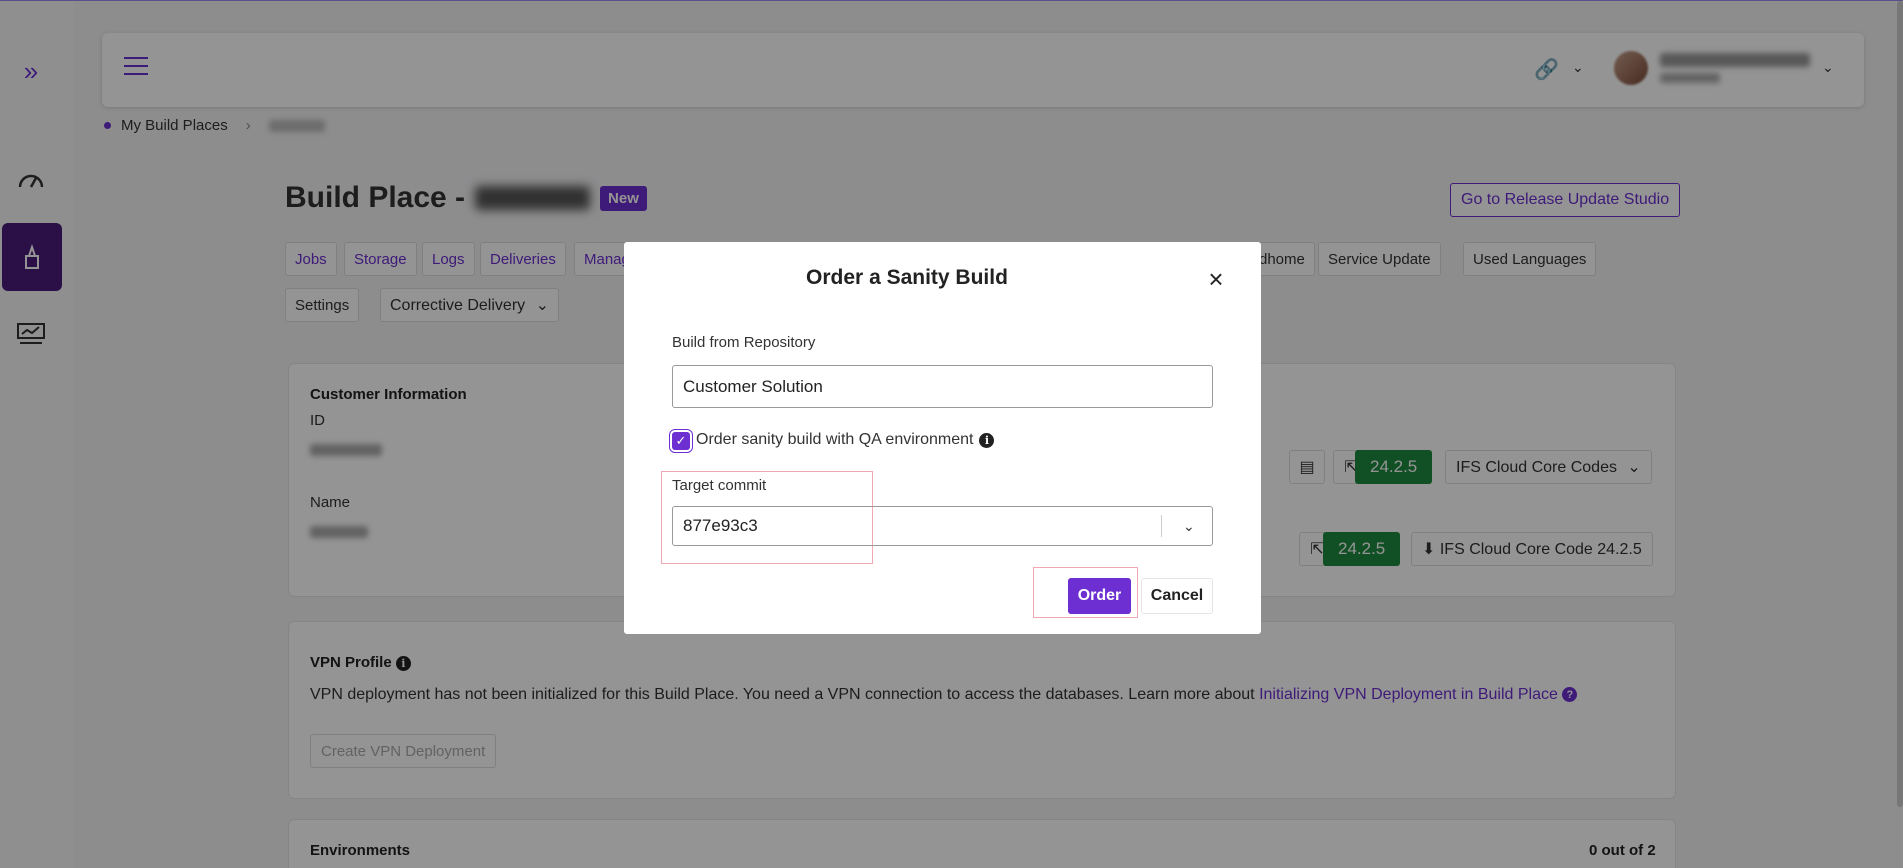  I want to click on commit-label: Target commit, so click(719, 485).